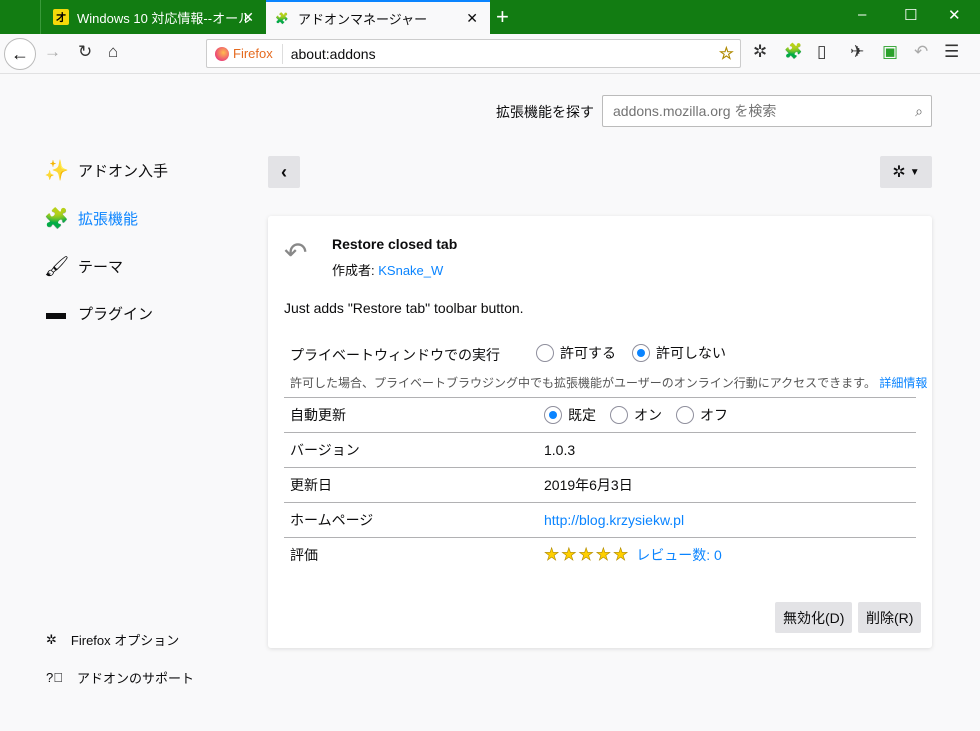 This screenshot has height=731, width=980. What do you see at coordinates (395, 355) in the screenshot?
I see `private-label: プライベートウィンドウでの実行` at bounding box center [395, 355].